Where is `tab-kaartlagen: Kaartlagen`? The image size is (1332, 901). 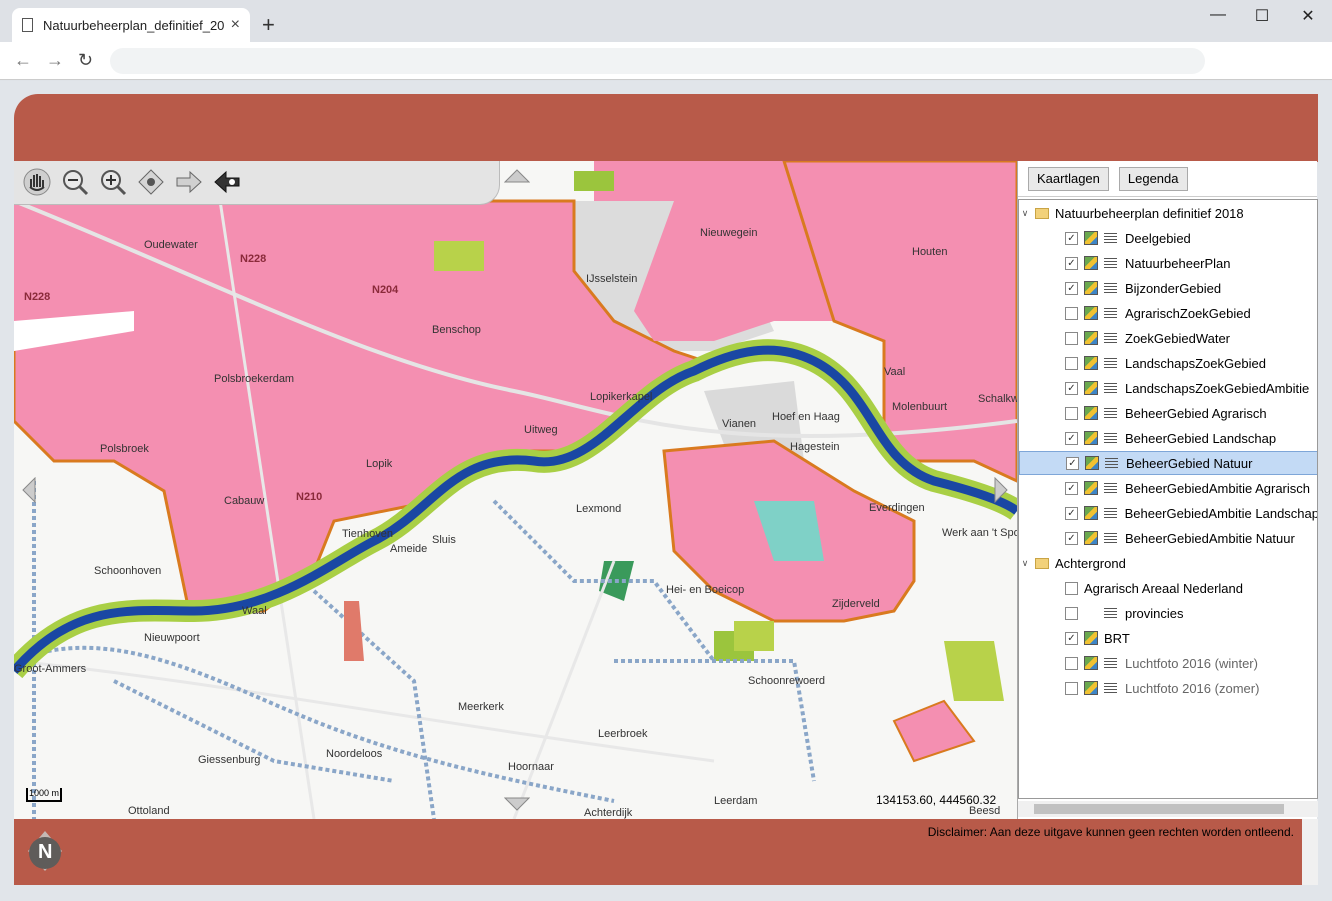
tab-kaartlagen: Kaartlagen is located at coordinates (1068, 179).